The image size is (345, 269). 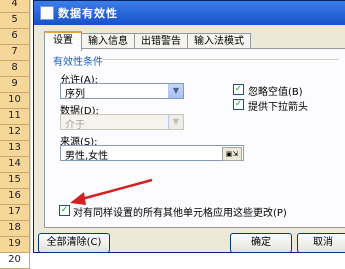 What do you see at coordinates (78, 198) in the screenshot?
I see `arrowhead-icon` at bounding box center [78, 198].